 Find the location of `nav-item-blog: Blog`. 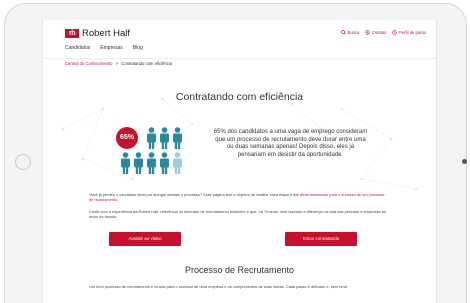

nav-item-blog: Blog is located at coordinates (138, 48).